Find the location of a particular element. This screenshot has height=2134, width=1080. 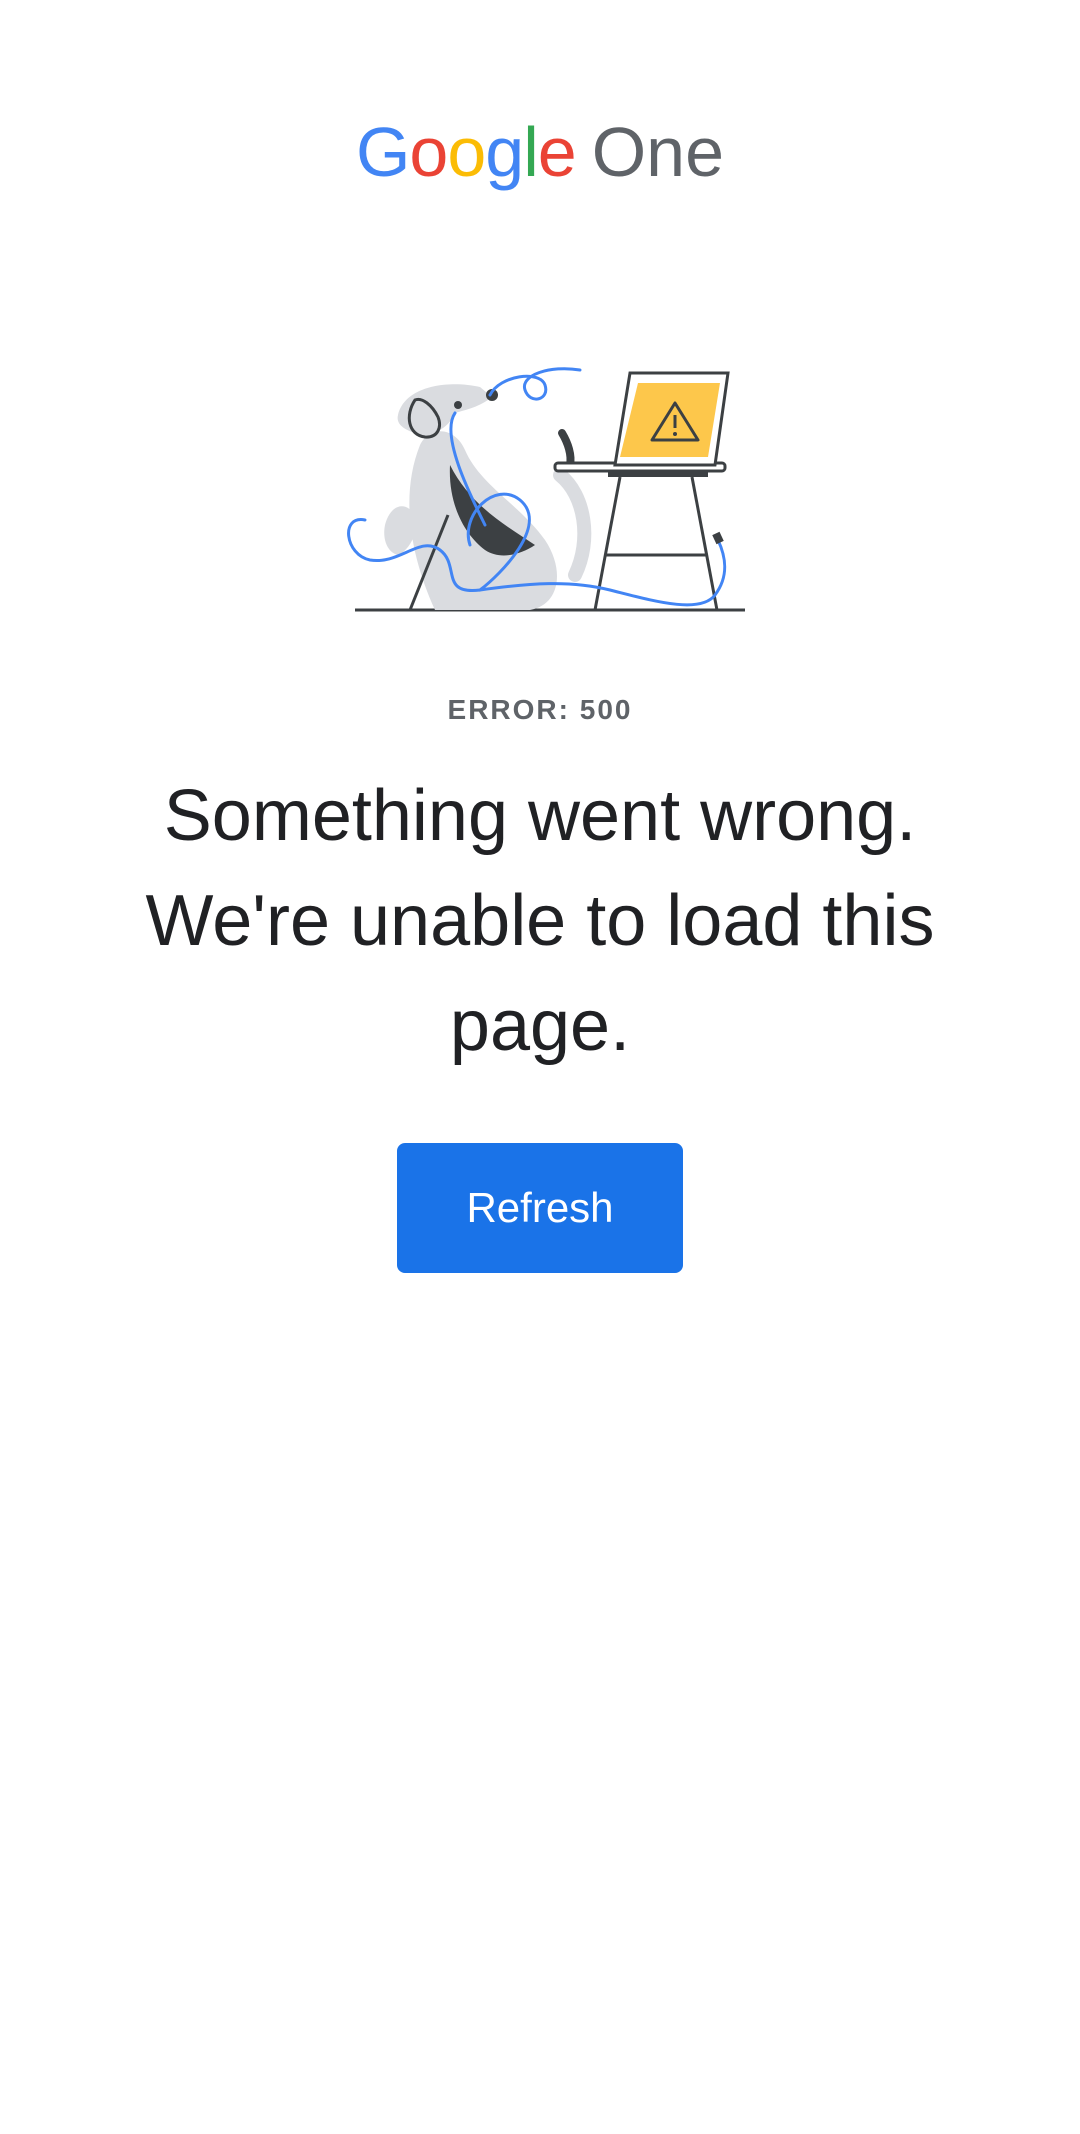

logo-letter-g2: g is located at coordinates (504, 152).